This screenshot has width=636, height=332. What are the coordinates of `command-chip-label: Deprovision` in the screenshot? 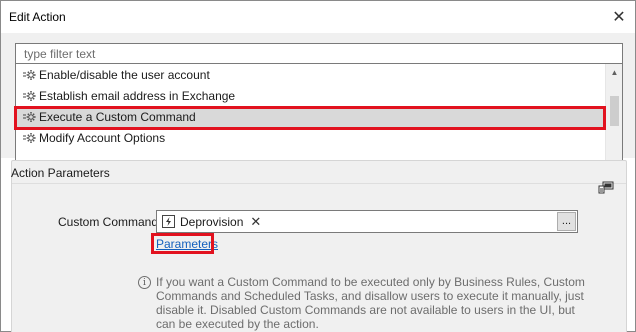 It's located at (212, 221).